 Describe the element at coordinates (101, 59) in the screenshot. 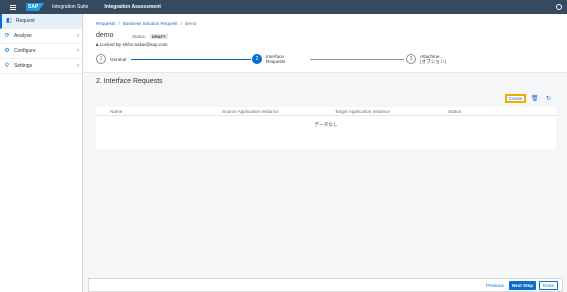

I see `wizard-step-1: 1` at that location.